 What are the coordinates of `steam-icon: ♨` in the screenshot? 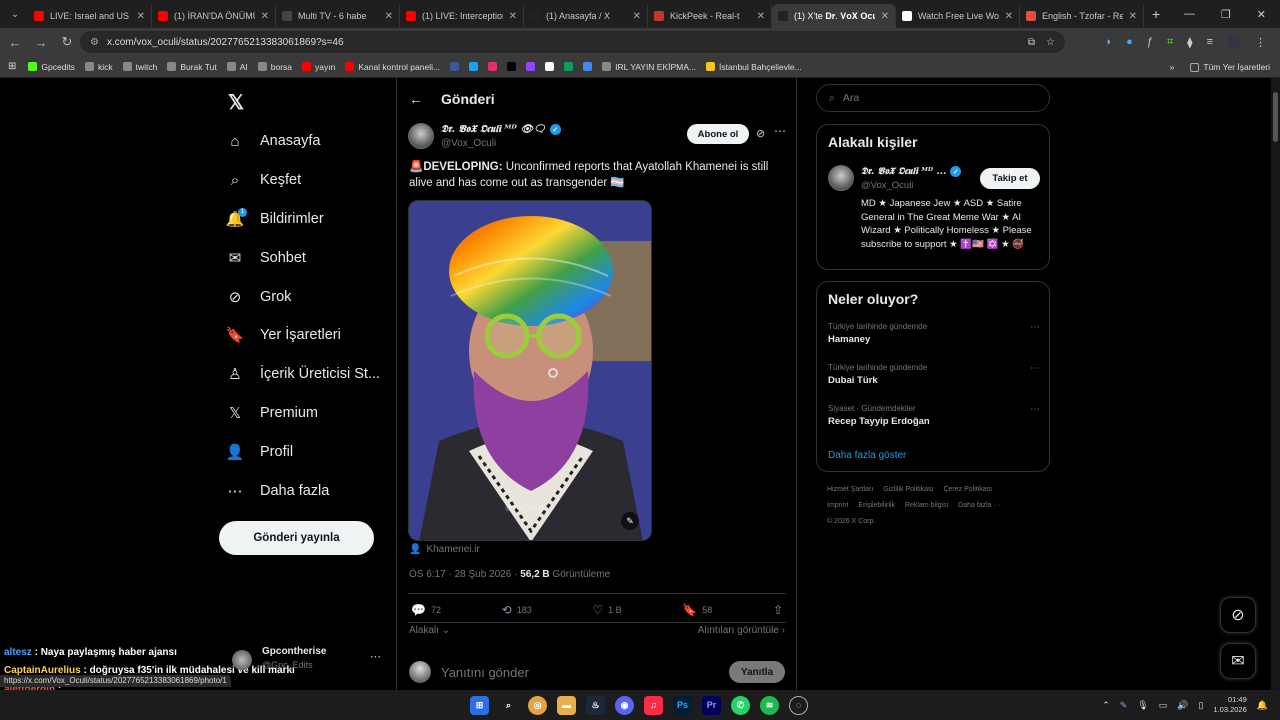 It's located at (595, 705).